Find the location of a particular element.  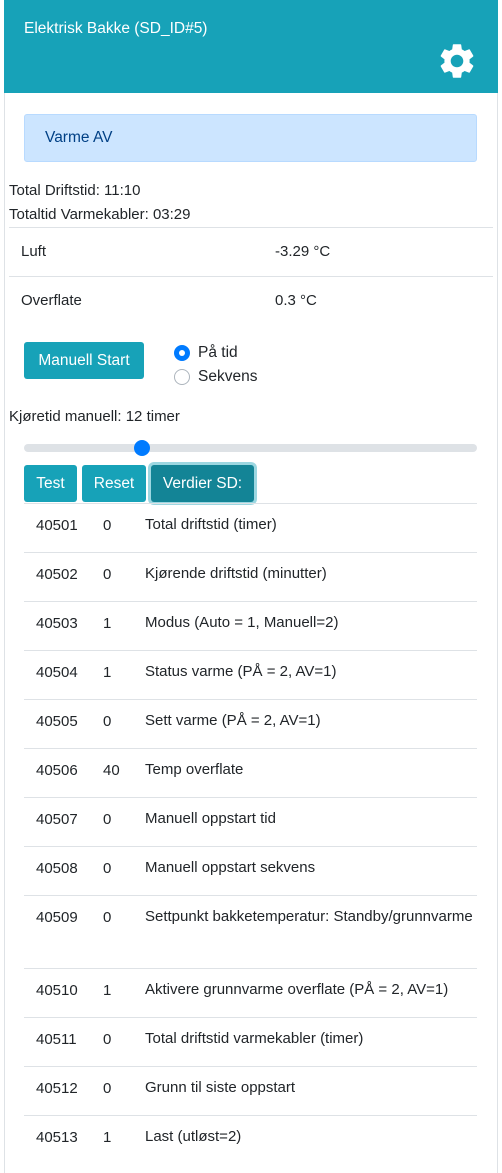

sd-description: Manuell oppstart sekvens is located at coordinates (230, 867).